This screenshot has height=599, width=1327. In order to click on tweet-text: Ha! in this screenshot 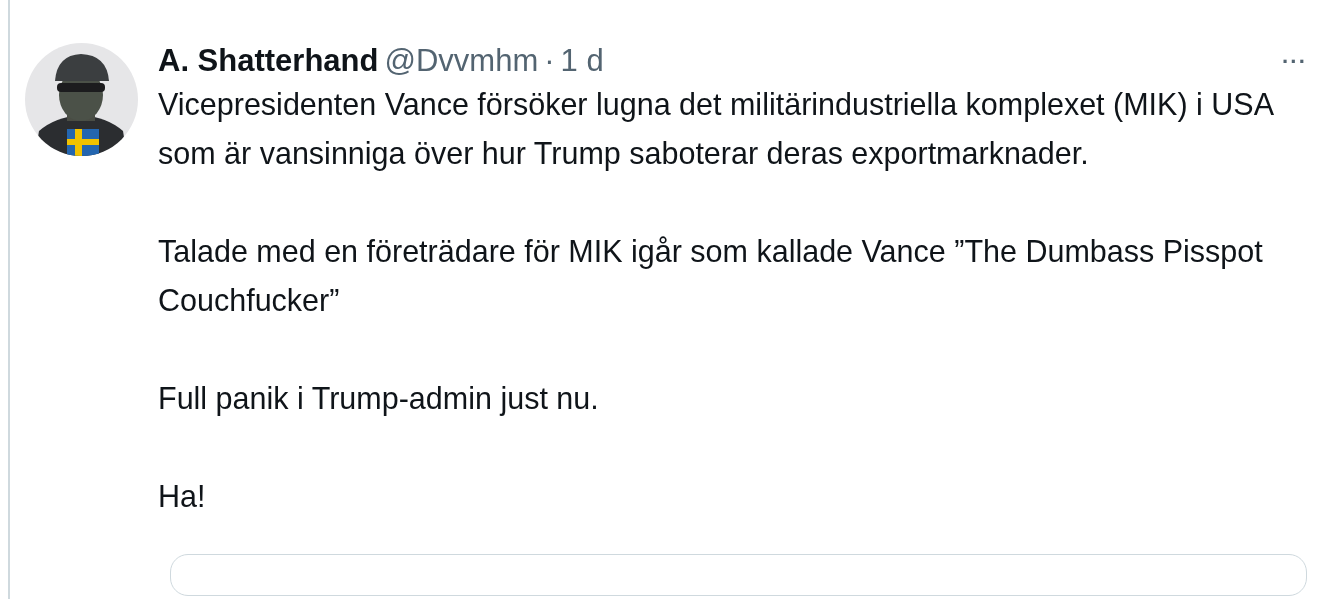, I will do `click(182, 496)`.